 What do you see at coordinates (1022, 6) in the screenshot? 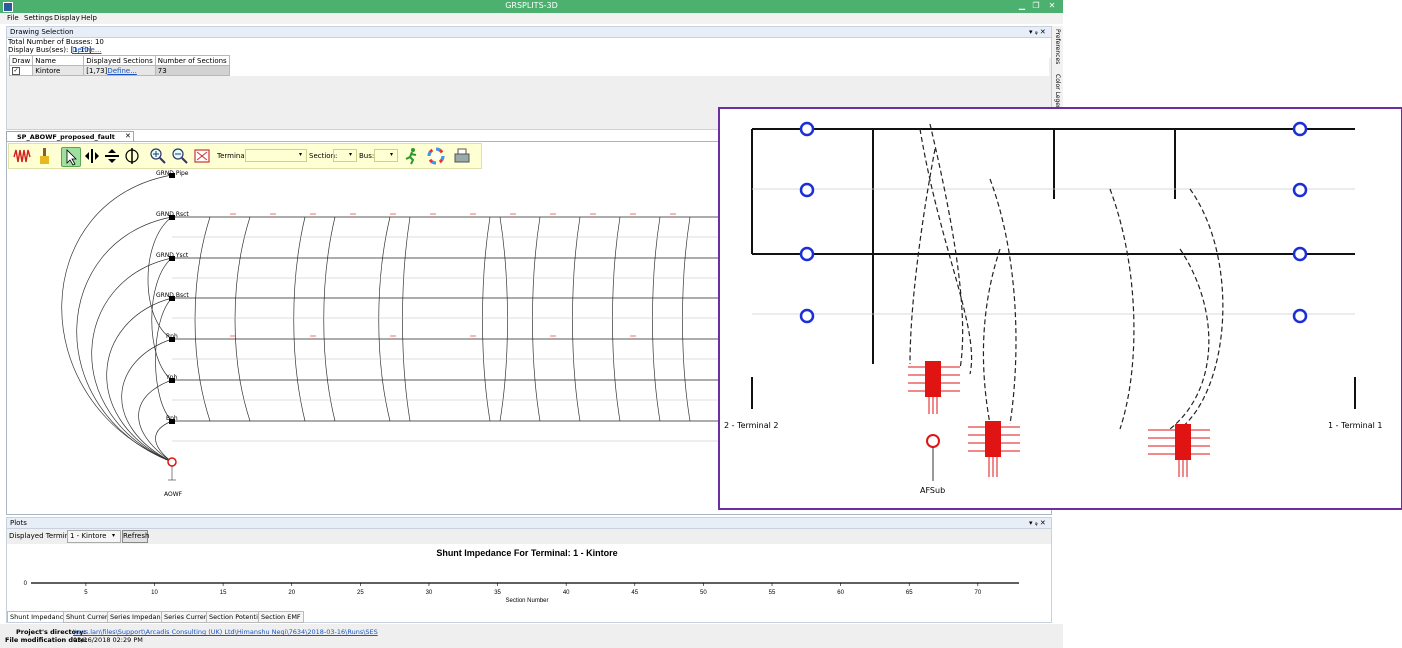
I see `minimize-button: ▁` at bounding box center [1022, 6].